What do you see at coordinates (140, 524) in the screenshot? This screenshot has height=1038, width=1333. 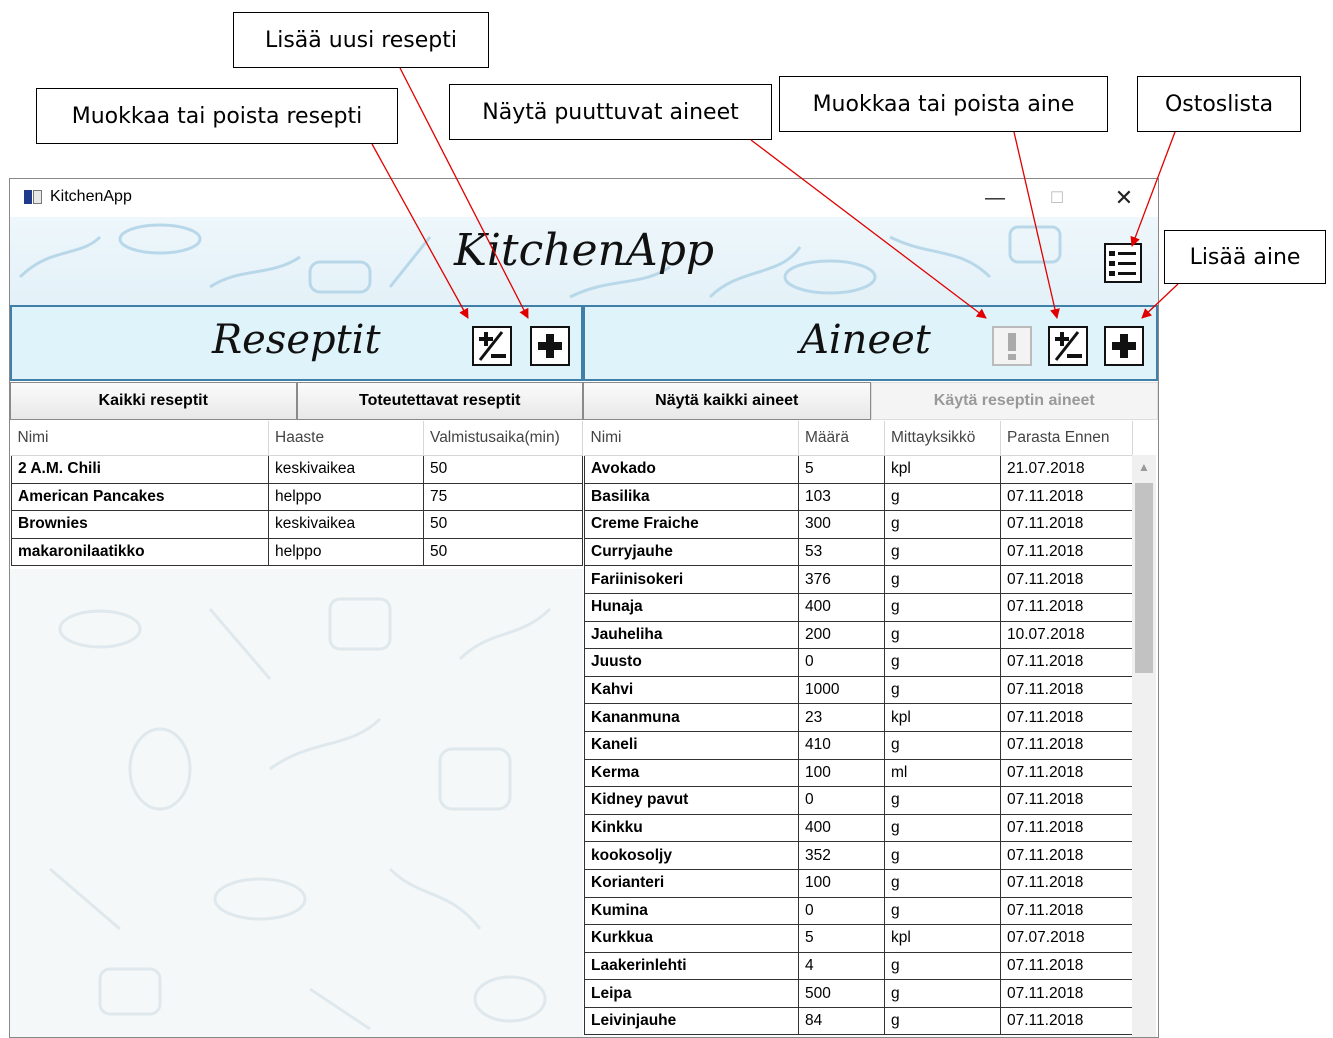 I see `recipe-cell: Brownies` at bounding box center [140, 524].